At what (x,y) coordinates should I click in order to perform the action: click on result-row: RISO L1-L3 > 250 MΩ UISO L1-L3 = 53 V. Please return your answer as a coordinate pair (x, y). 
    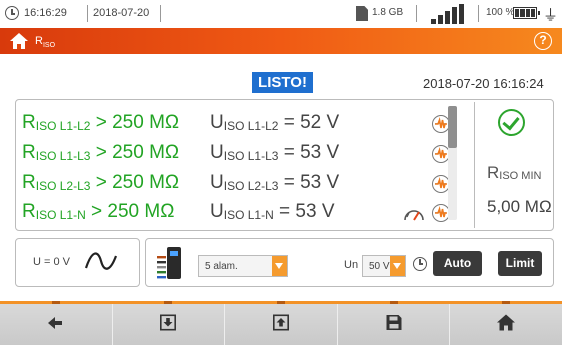
    Looking at the image, I should click on (236, 154).